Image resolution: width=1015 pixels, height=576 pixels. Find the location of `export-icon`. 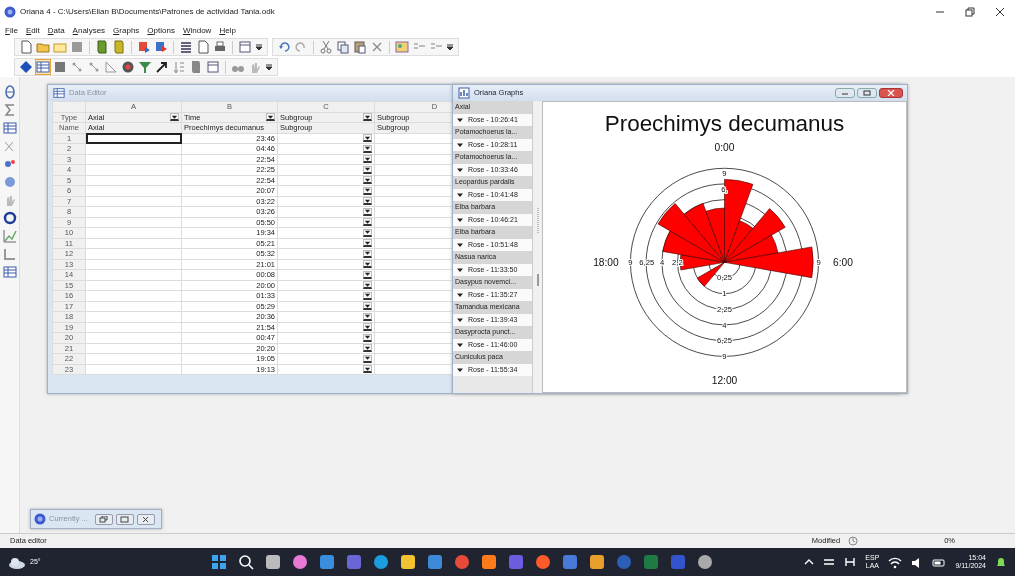

export-icon is located at coordinates (161, 47).